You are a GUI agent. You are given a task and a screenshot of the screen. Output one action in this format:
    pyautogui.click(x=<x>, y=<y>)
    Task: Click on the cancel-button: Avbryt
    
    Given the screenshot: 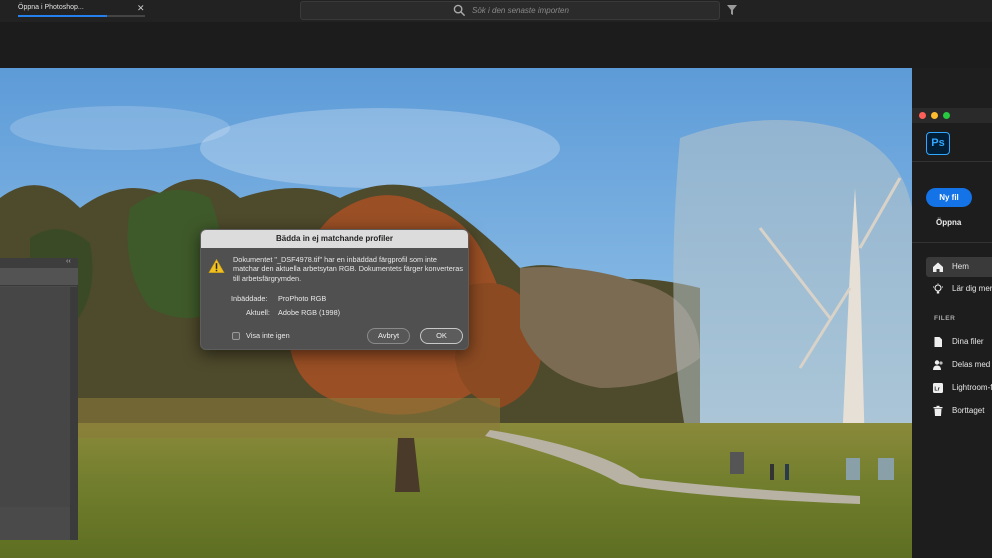 What is the action you would take?
    pyautogui.click(x=388, y=336)
    